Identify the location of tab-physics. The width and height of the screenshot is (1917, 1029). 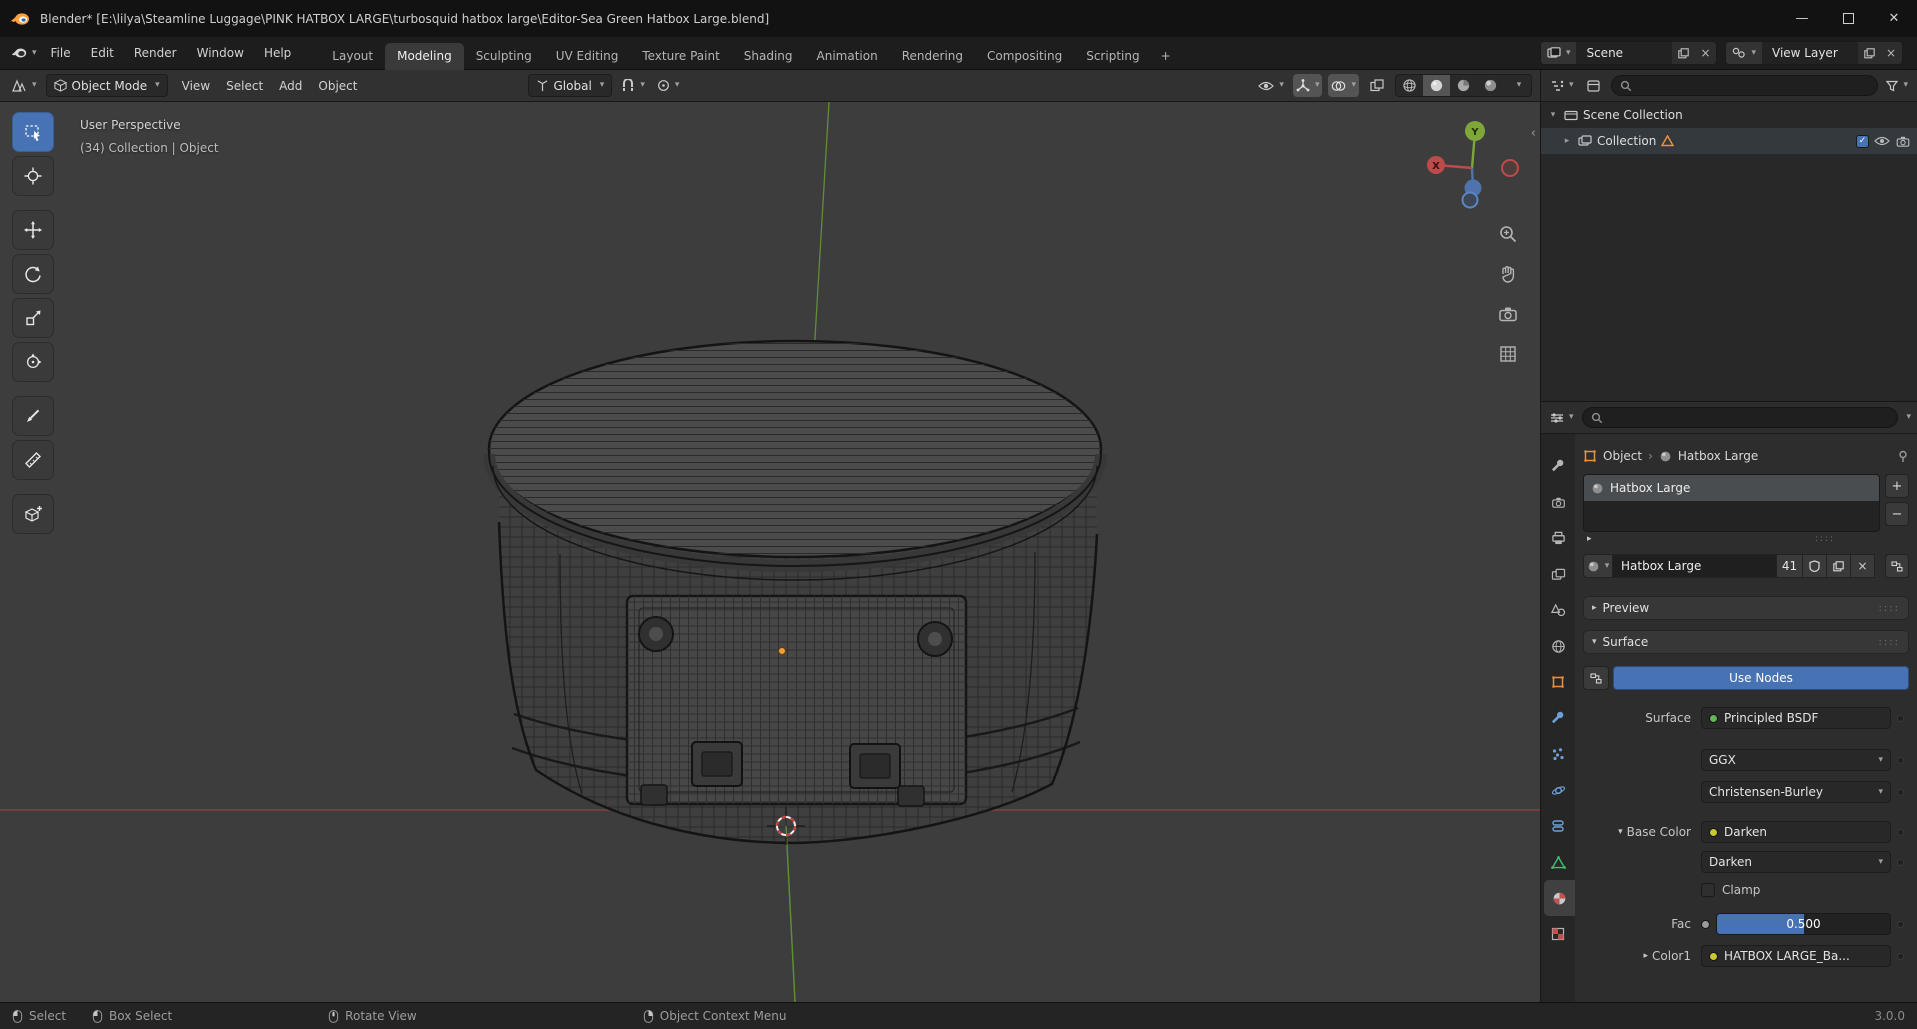
(1558, 790).